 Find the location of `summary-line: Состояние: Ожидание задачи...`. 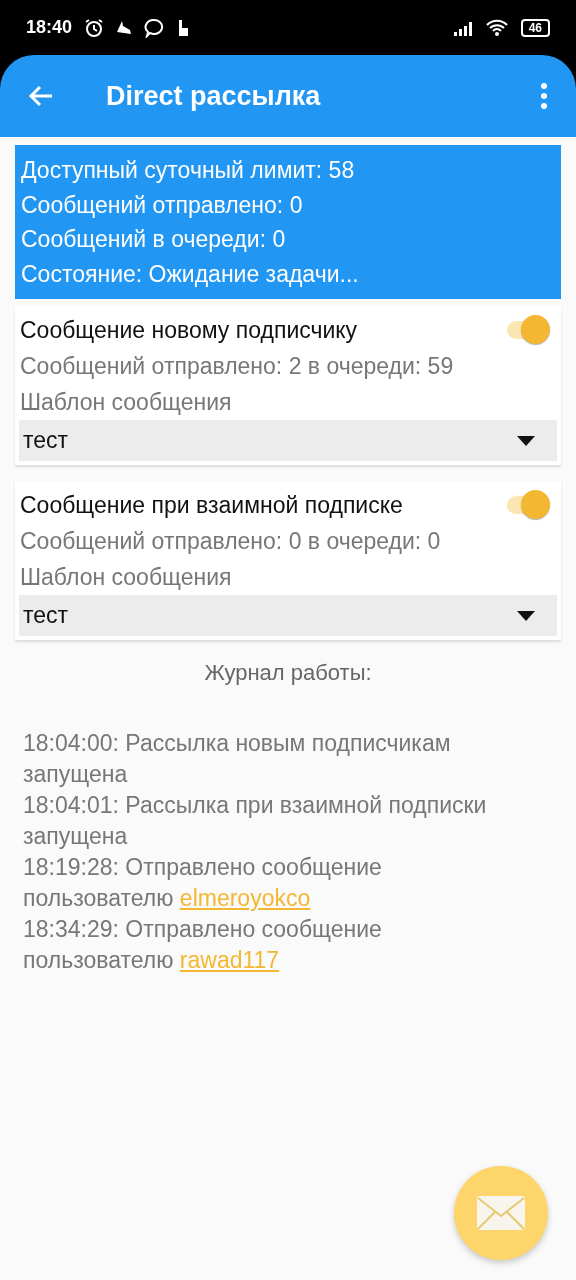

summary-line: Состояние: Ожидание задачи... is located at coordinates (190, 274).